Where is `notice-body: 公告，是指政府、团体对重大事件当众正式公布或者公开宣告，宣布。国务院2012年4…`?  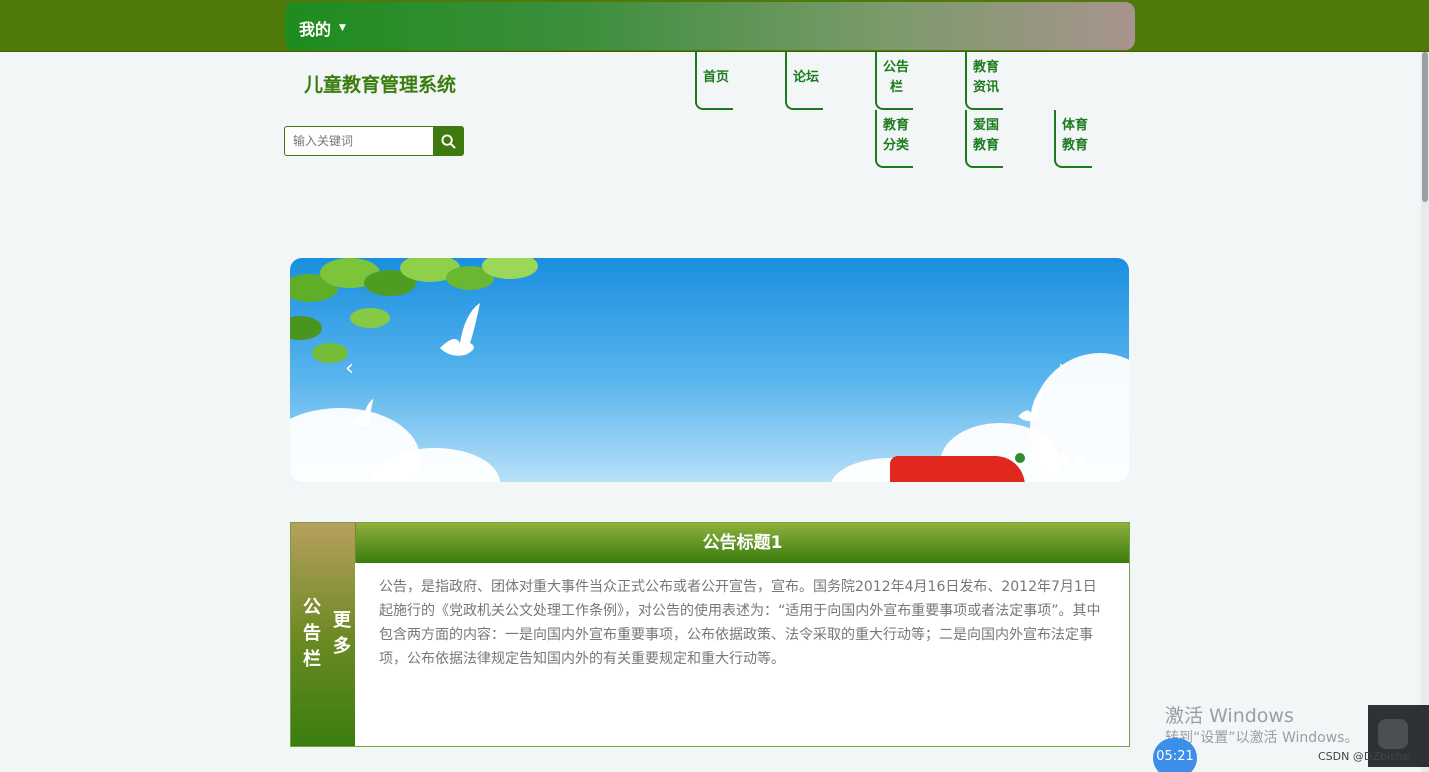
notice-body: 公告，是指政府、团体对重大事件当众正式公布或者公开宣告，宣布。国务院2012年4… is located at coordinates (740, 623).